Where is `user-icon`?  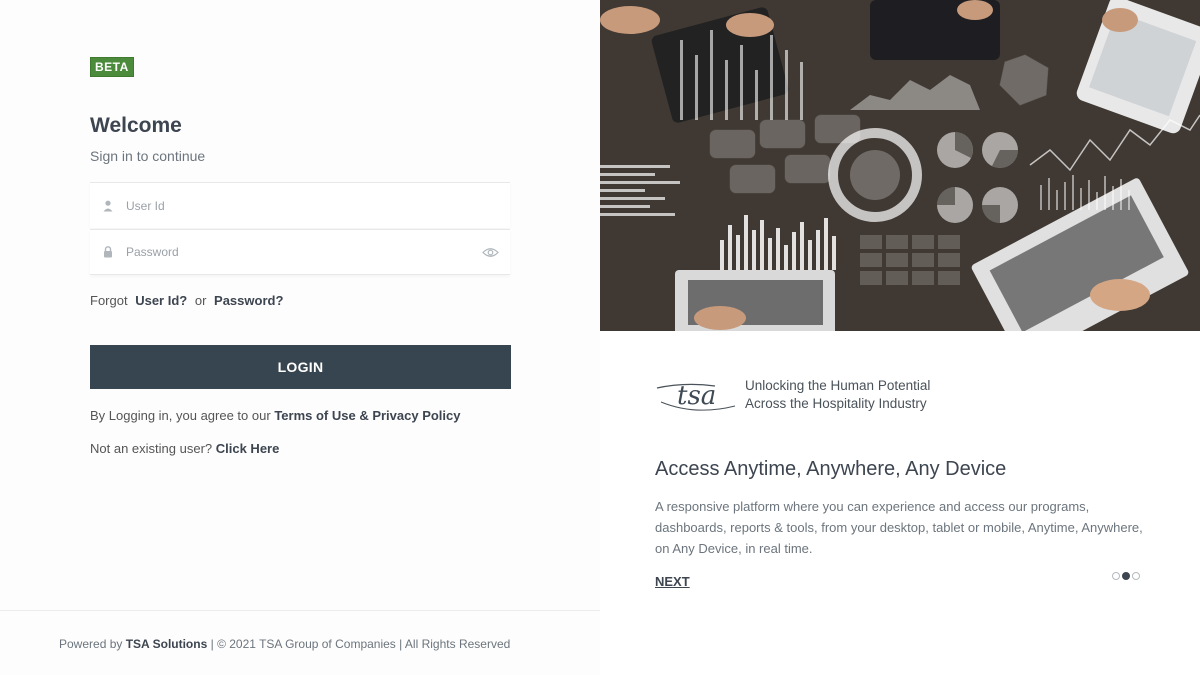
user-icon is located at coordinates (108, 206).